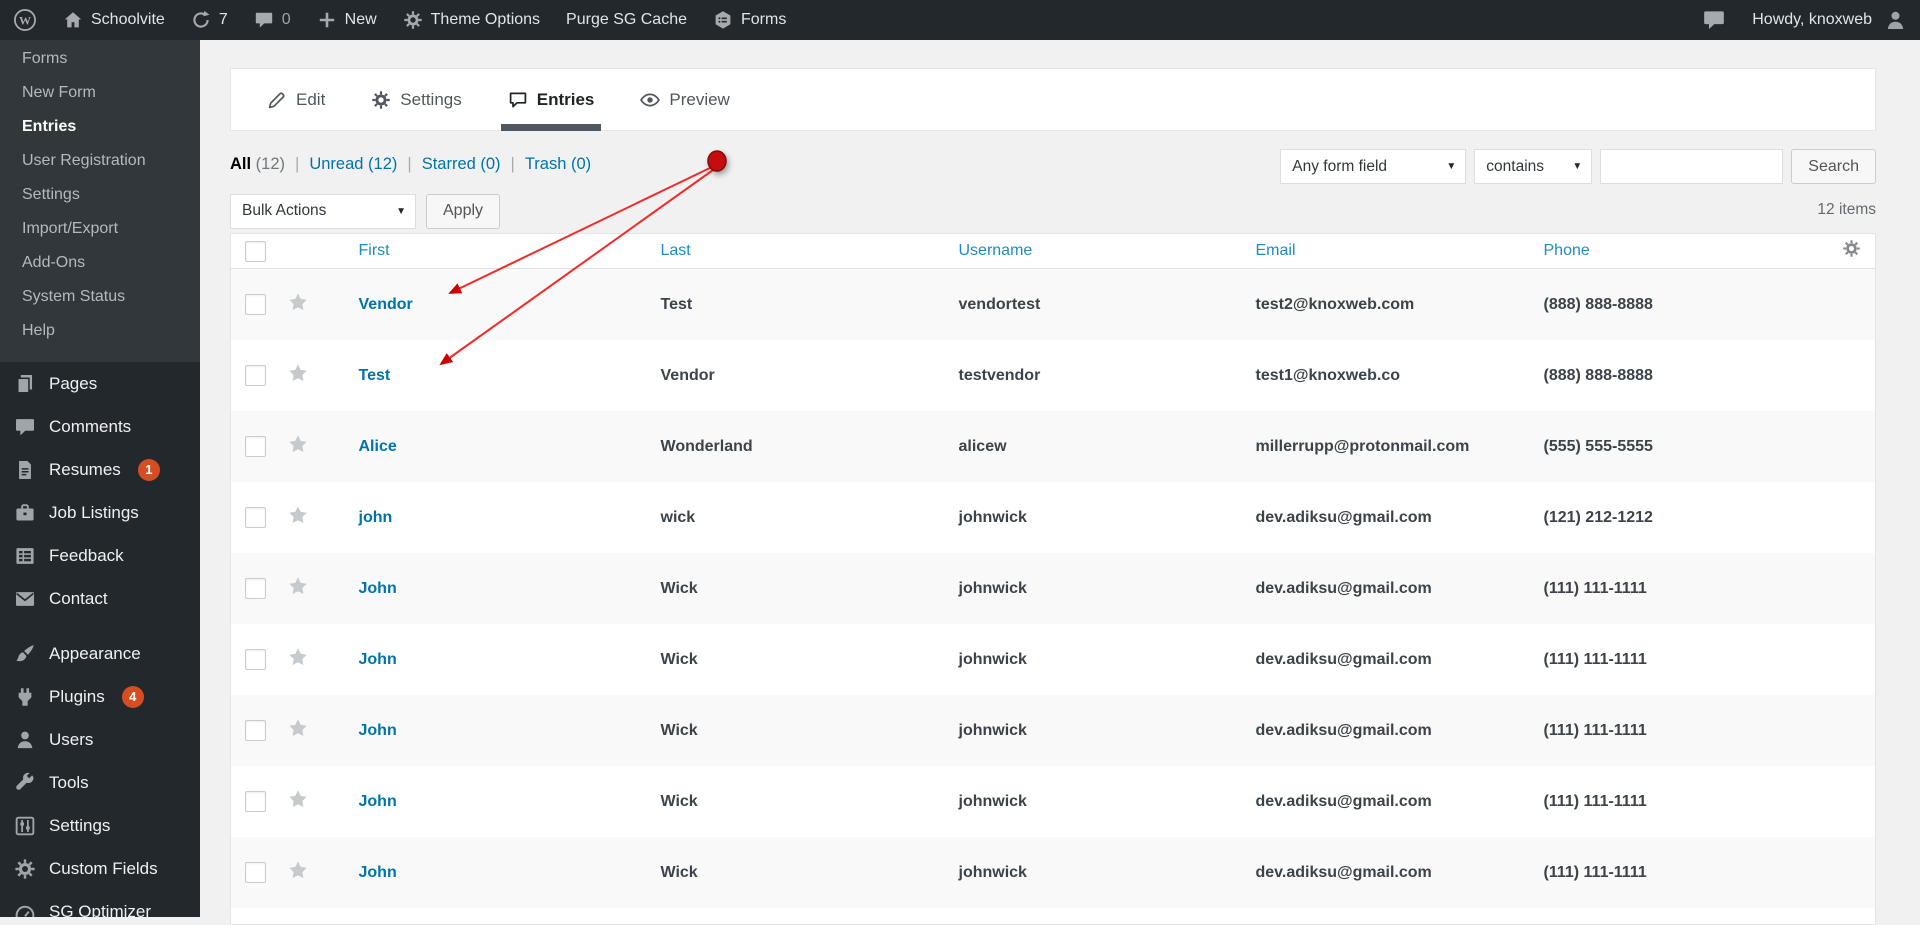 The height and width of the screenshot is (925, 1920). What do you see at coordinates (461, 164) in the screenshot?
I see `filter-starred: Starred (0)` at bounding box center [461, 164].